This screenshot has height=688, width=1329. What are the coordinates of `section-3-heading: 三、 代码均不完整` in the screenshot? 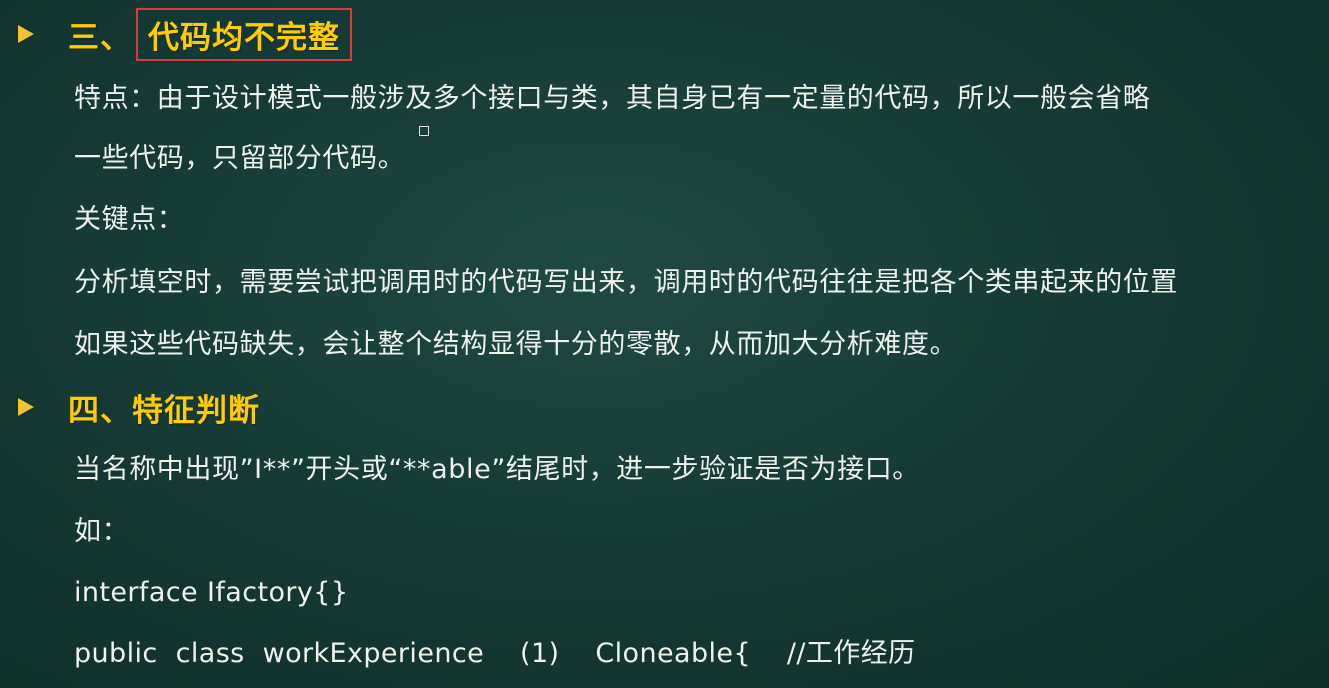 It's located at (185, 34).